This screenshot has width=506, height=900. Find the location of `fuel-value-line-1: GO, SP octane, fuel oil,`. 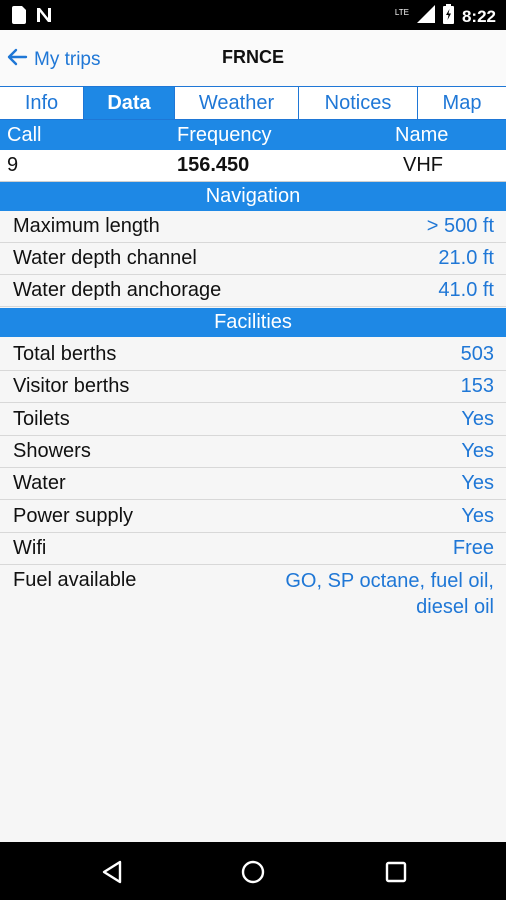

fuel-value-line-1: GO, SP octane, fuel oil, is located at coordinates (389, 581).